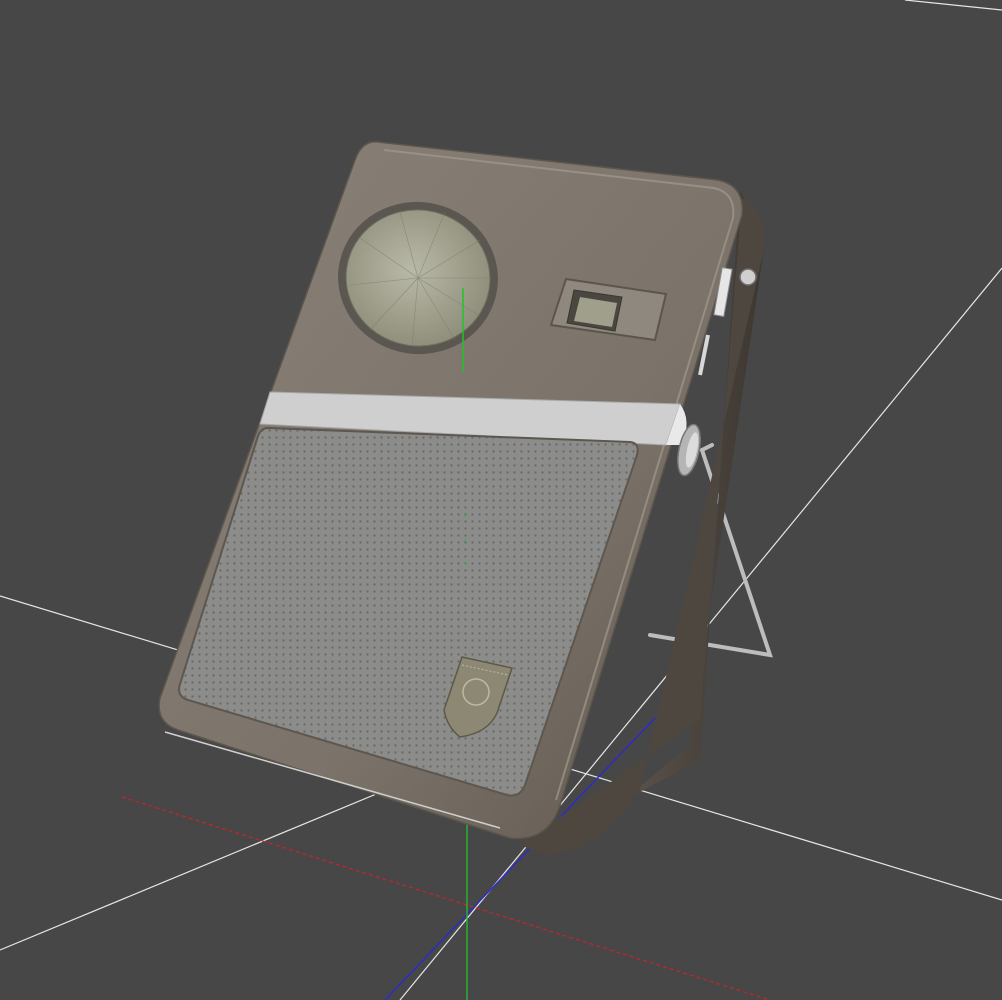 This screenshot has height=1000, width=1002. Describe the element at coordinates (446, 898) in the screenshot. I see `x-axis` at that location.